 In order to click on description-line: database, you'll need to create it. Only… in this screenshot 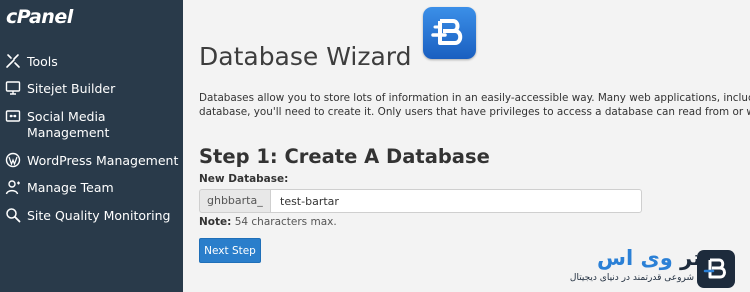, I will do `click(474, 112)`.